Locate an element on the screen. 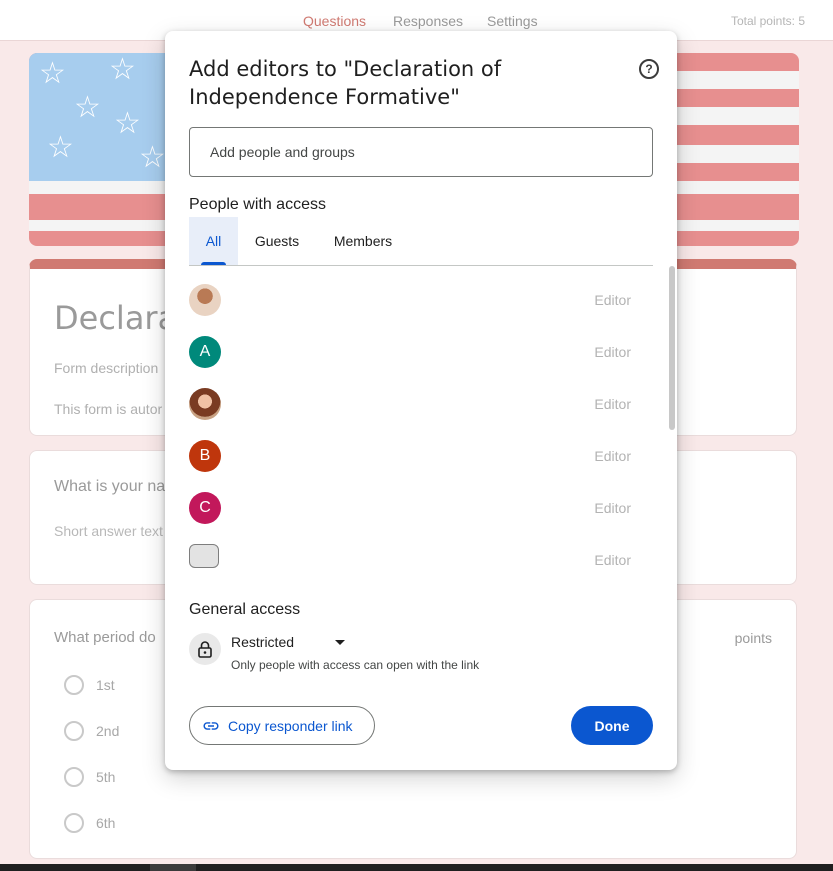 This screenshot has height=871, width=833. tab-settings: Settings is located at coordinates (512, 21).